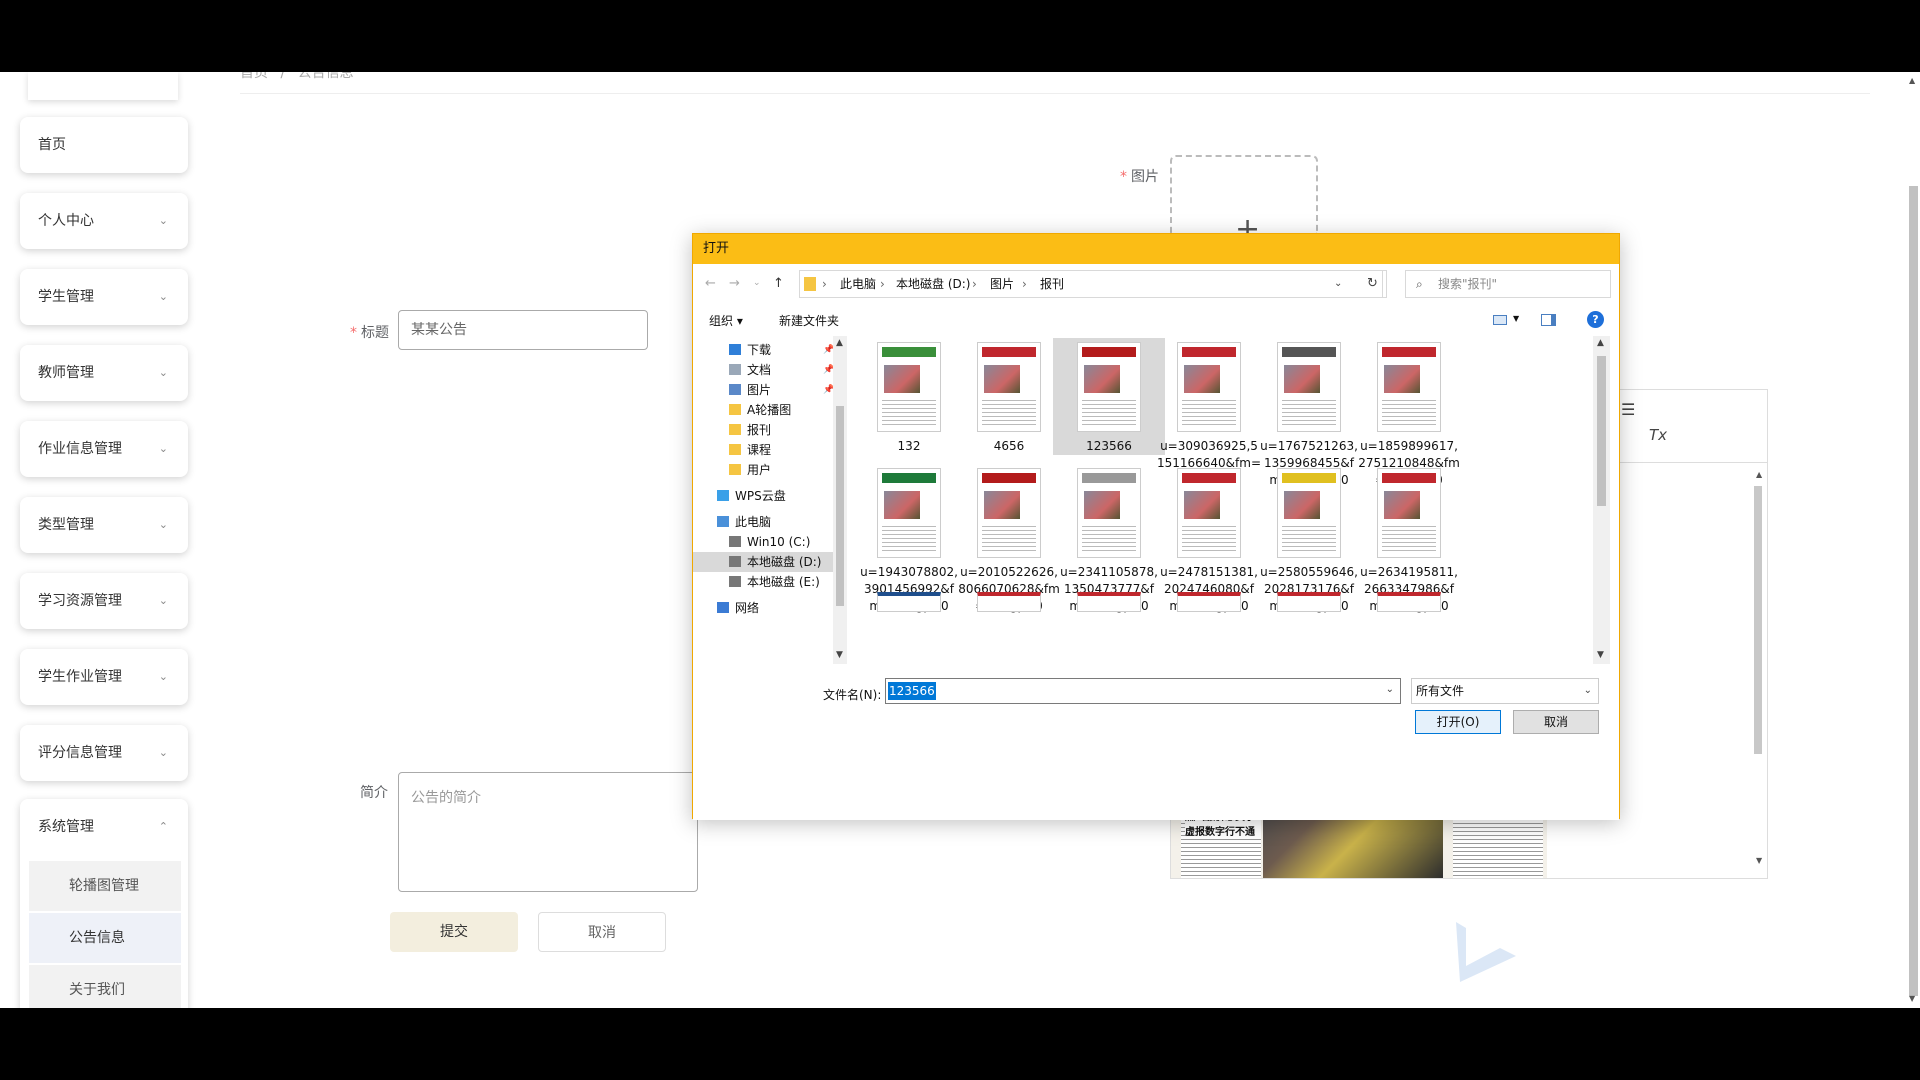 The height and width of the screenshot is (1080, 1920). Describe the element at coordinates (104, 753) in the screenshot. I see `sidebar-item: 评分信息管理 ⌄` at that location.